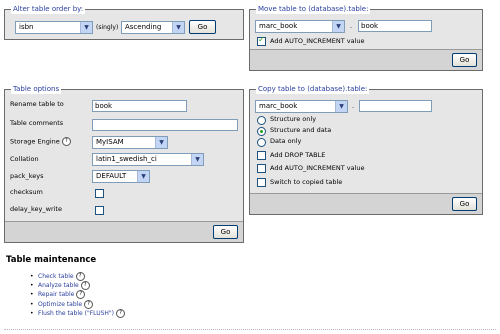 The width and height of the screenshot is (500, 334). What do you see at coordinates (27, 176) in the screenshot?
I see `pack-keys-label: pack_keys` at bounding box center [27, 176].